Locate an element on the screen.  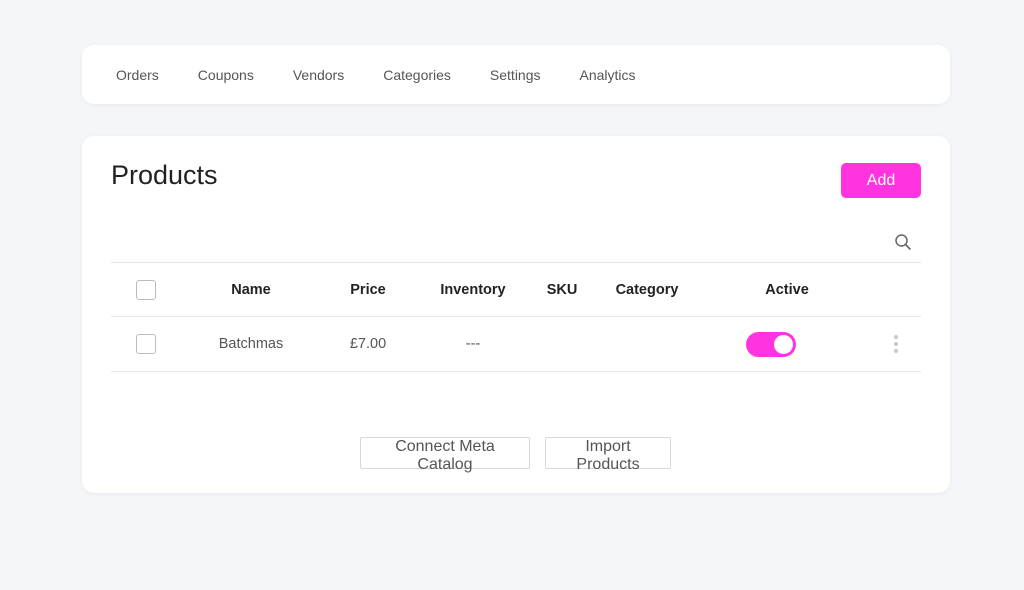
nav-item-settings: Settings is located at coordinates (515, 75).